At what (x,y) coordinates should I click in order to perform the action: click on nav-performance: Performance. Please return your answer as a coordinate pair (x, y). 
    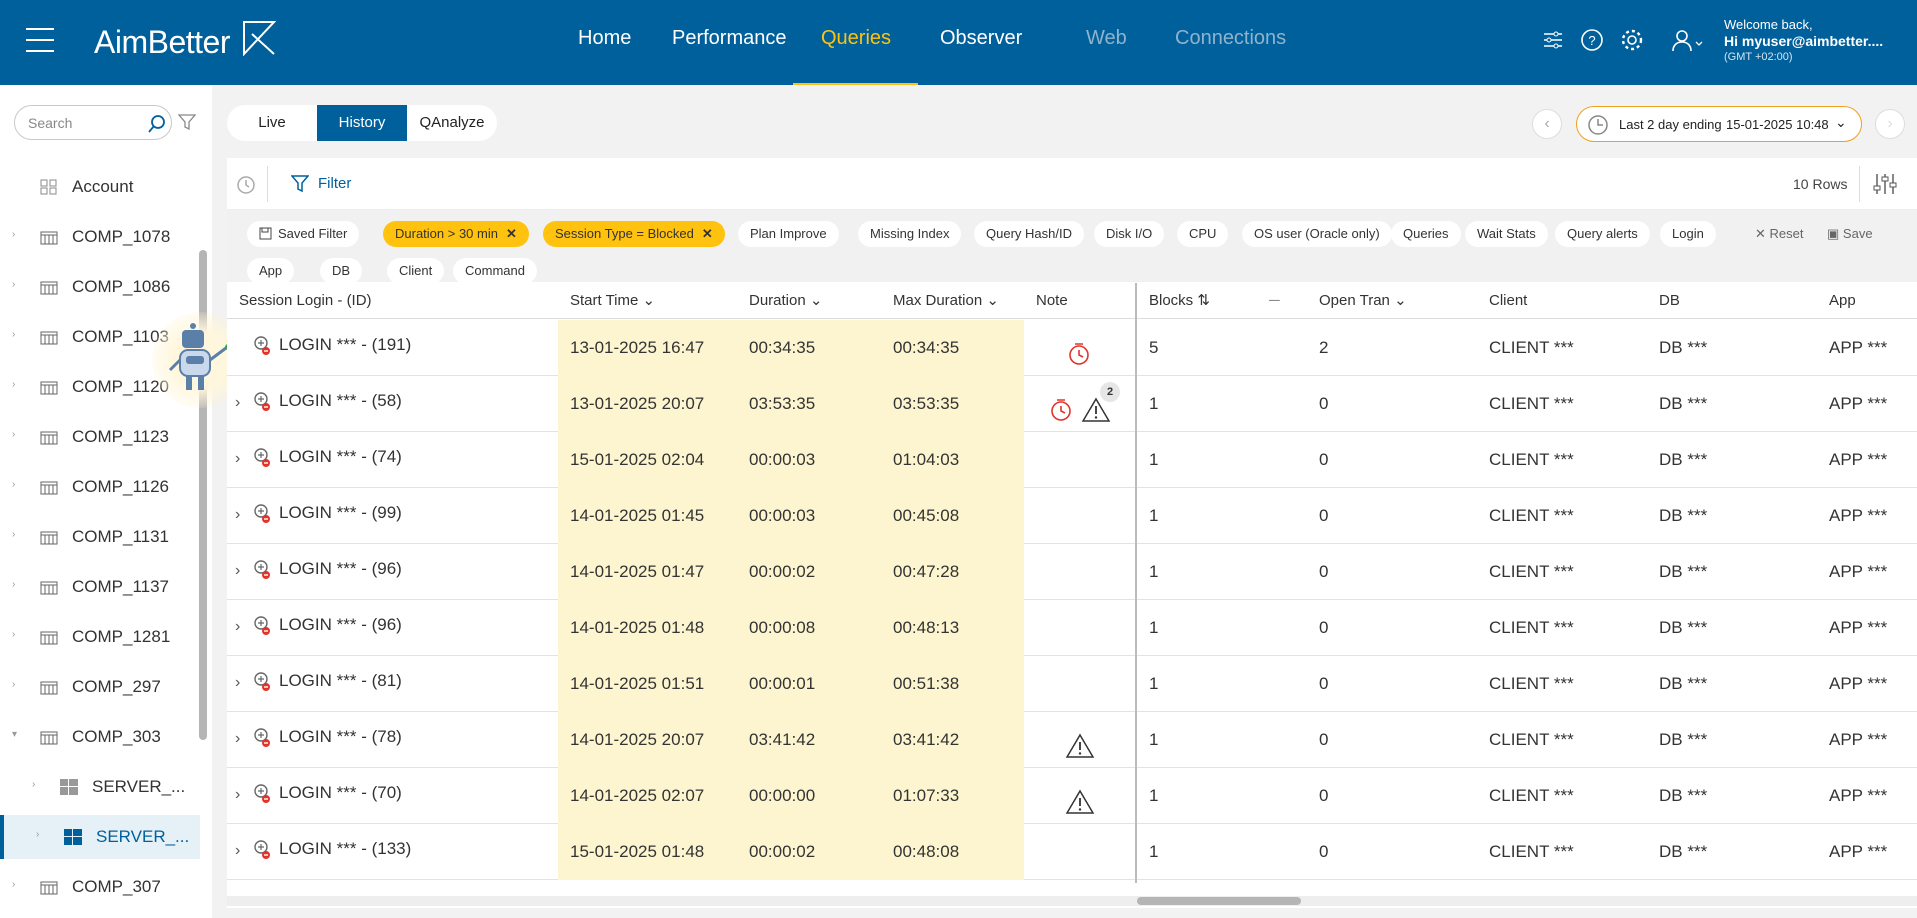
    Looking at the image, I should click on (729, 38).